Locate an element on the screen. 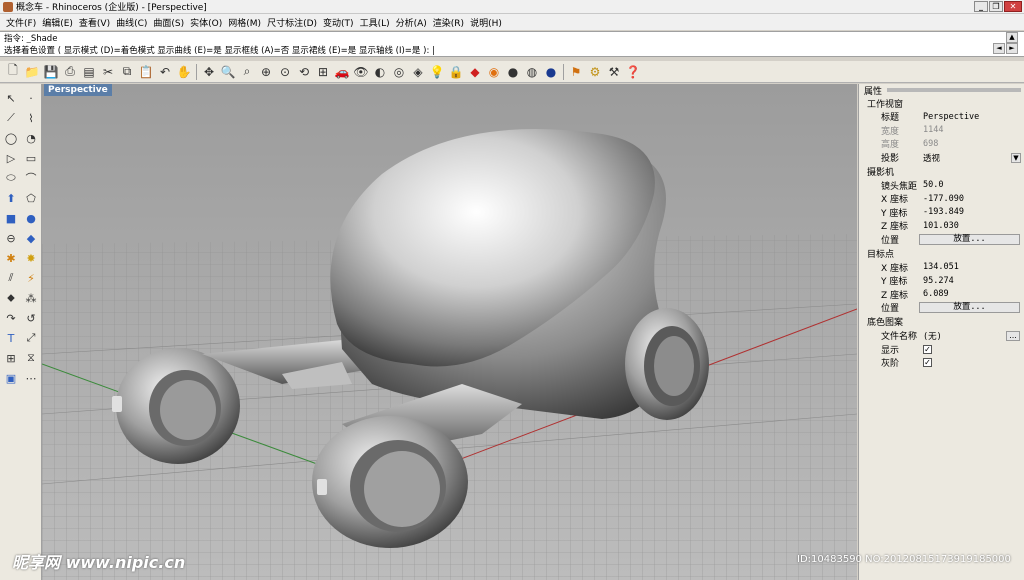 The width and height of the screenshot is (1024, 580). plane-surface-icon: ◆ is located at coordinates (31, 238).